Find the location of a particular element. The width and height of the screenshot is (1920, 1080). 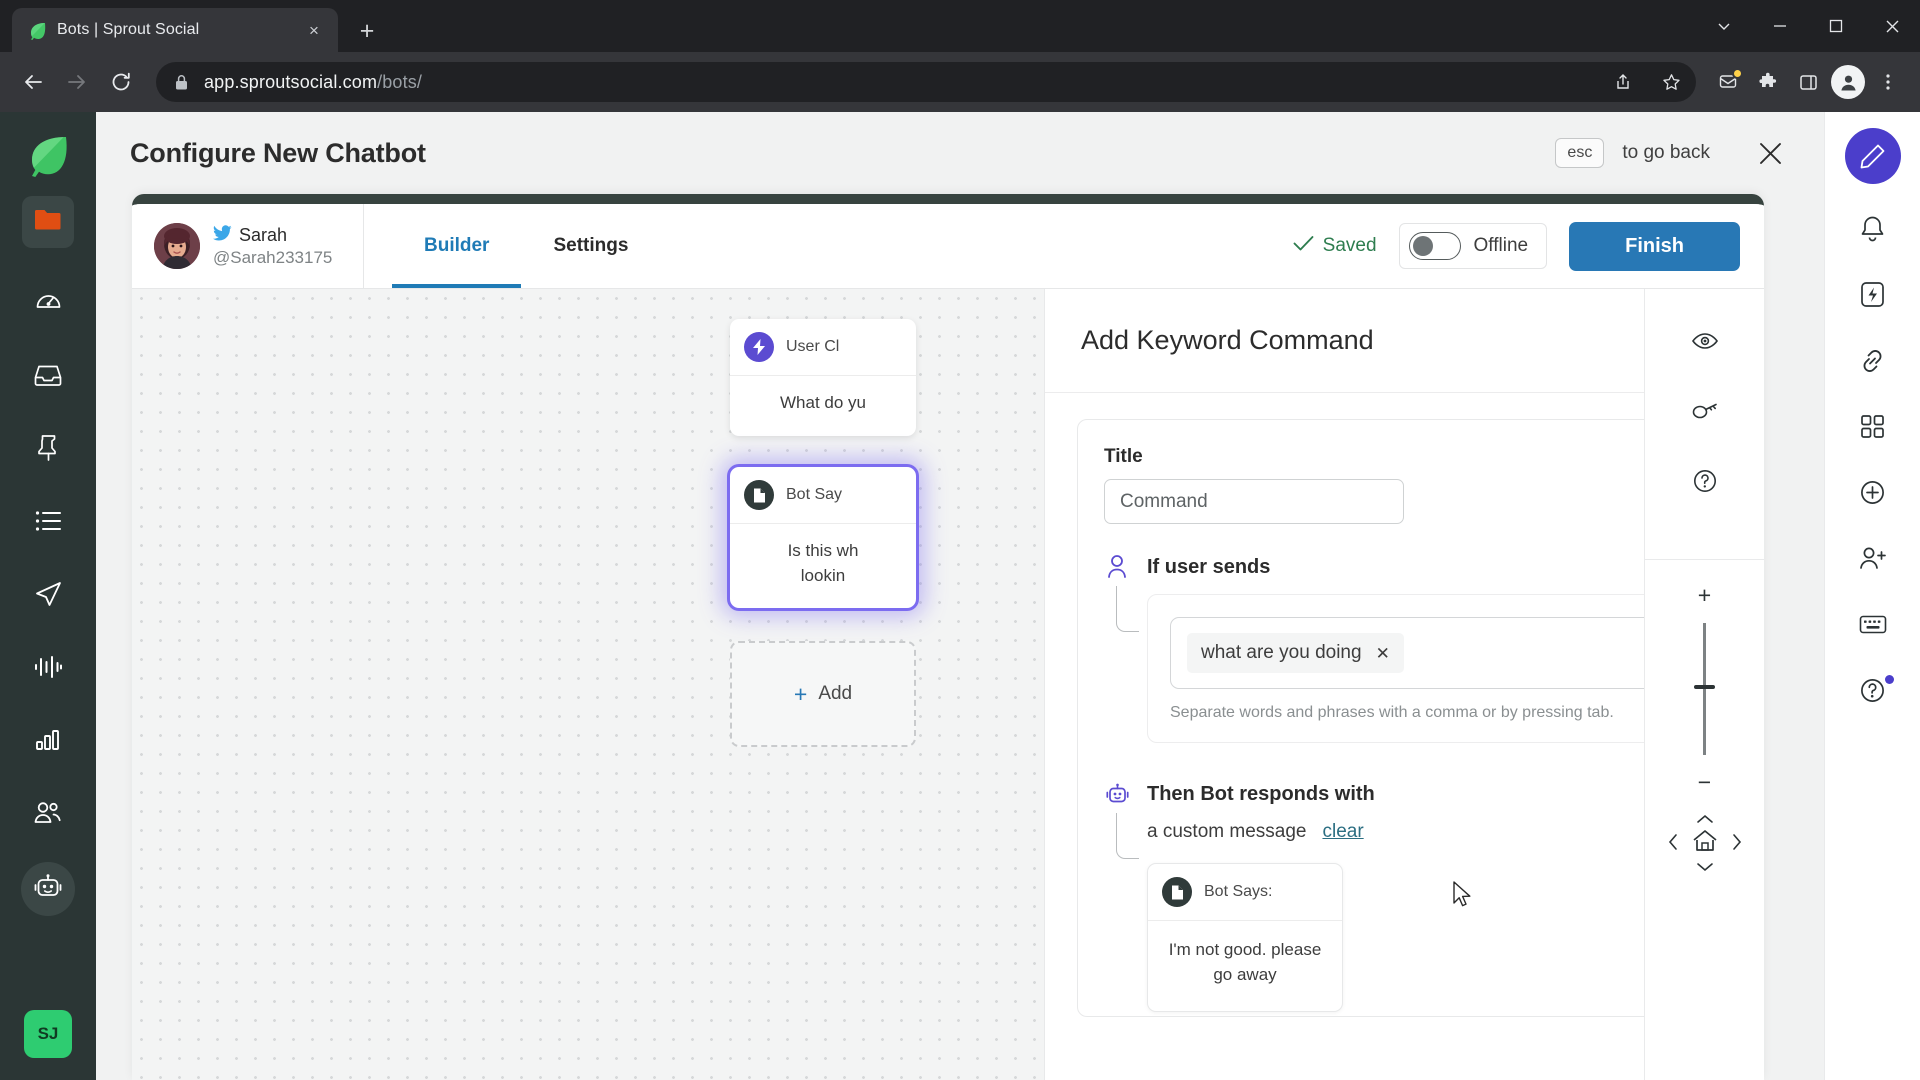

keyboard-icon is located at coordinates (1873, 624).